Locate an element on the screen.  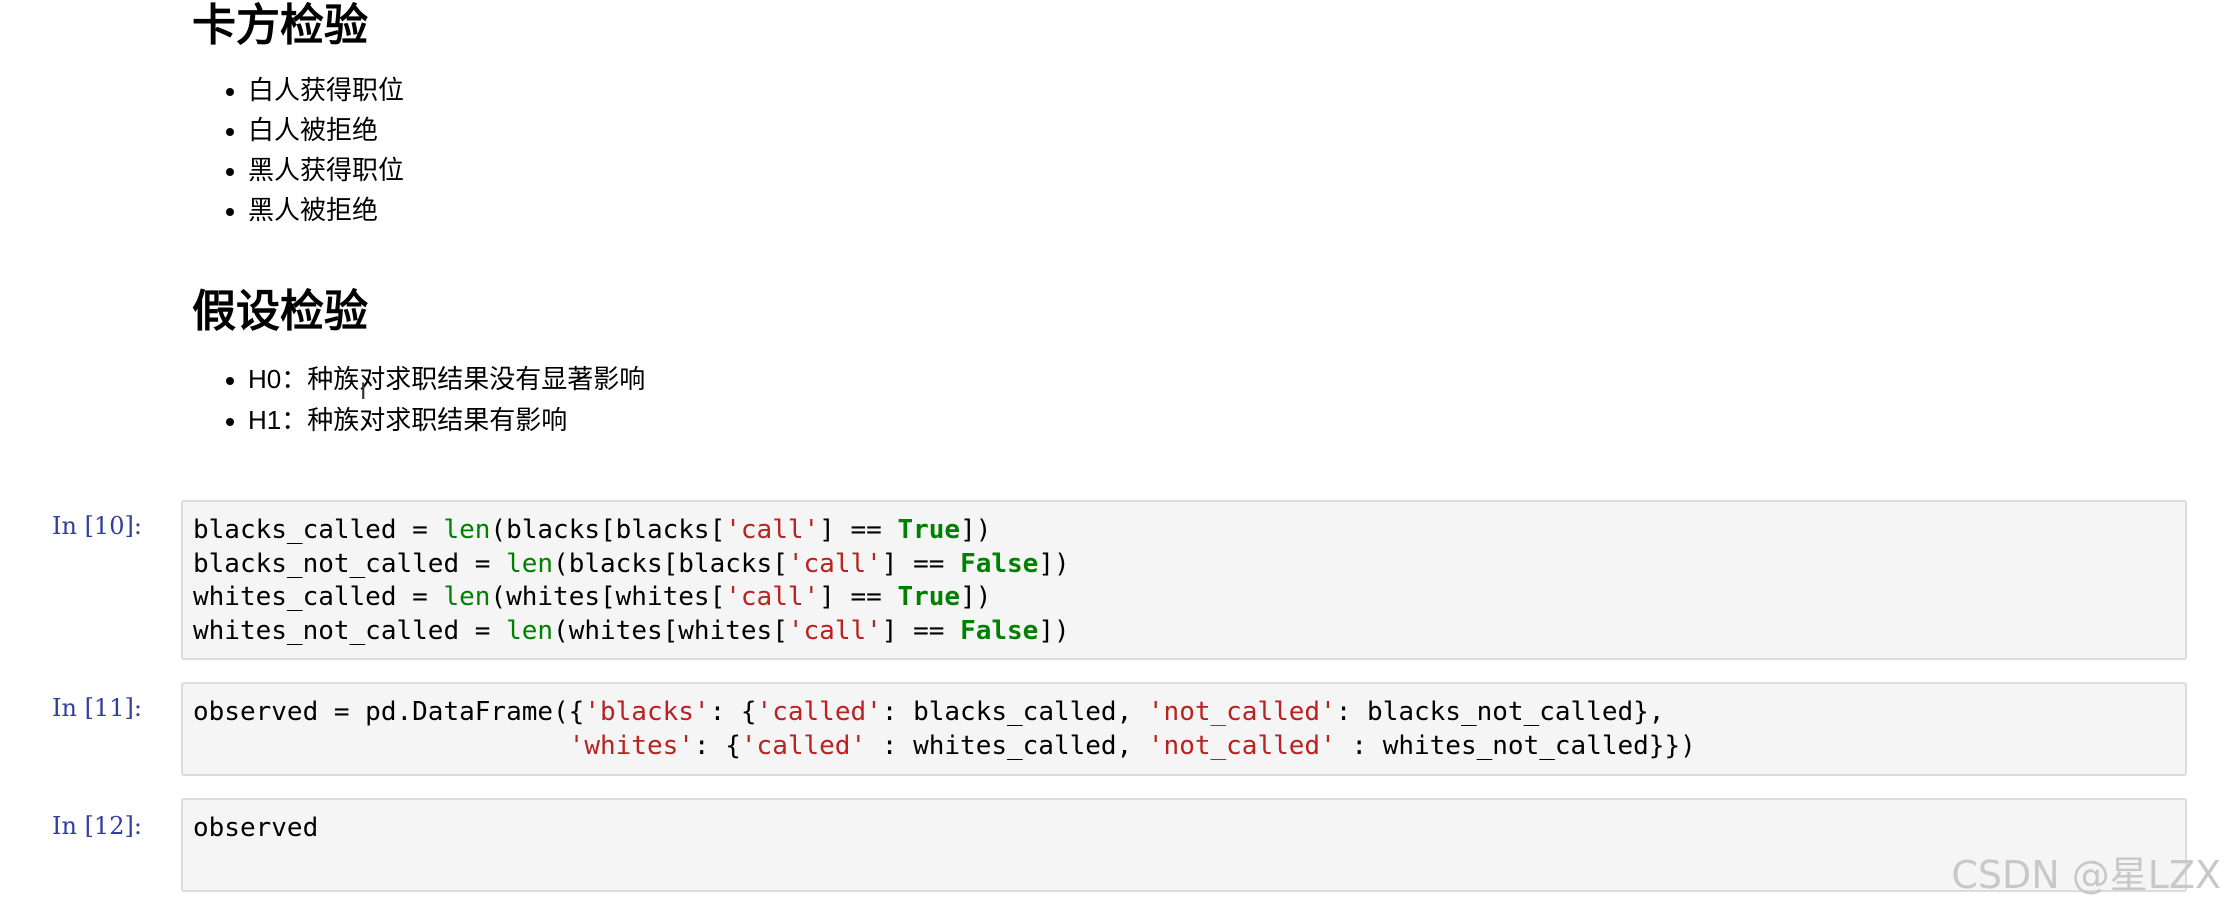
code-token: : blacks_not_called}, is located at coordinates (1500, 712).